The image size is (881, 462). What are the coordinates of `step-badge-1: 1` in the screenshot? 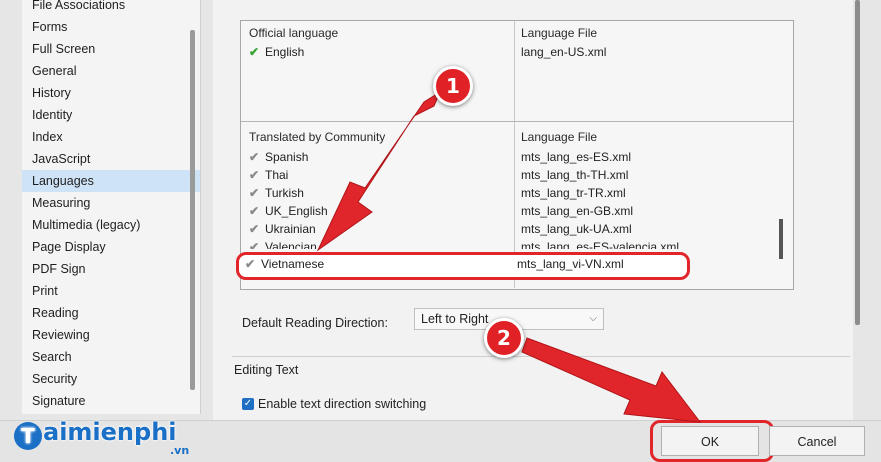 It's located at (453, 86).